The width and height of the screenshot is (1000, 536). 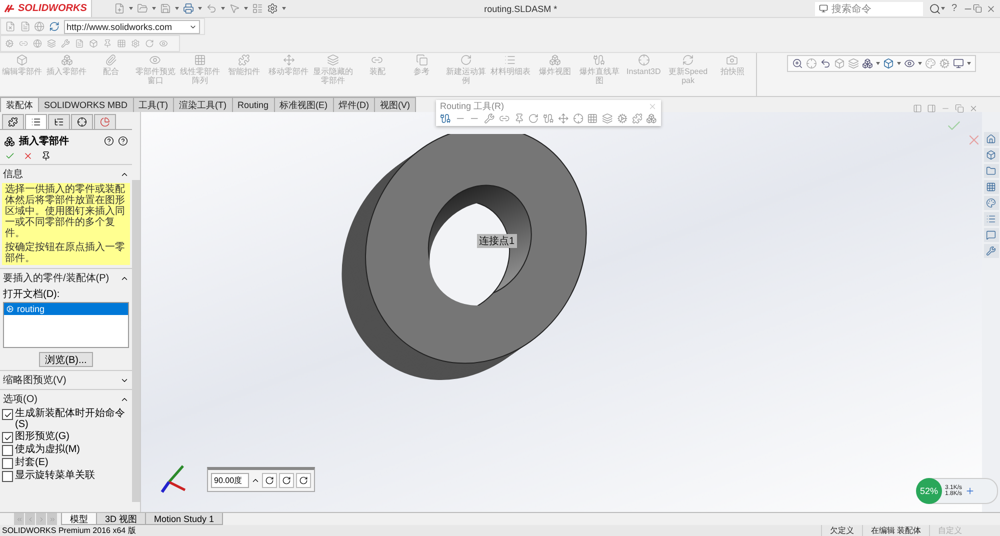 I want to click on tab: 工具(T), so click(x=153, y=104).